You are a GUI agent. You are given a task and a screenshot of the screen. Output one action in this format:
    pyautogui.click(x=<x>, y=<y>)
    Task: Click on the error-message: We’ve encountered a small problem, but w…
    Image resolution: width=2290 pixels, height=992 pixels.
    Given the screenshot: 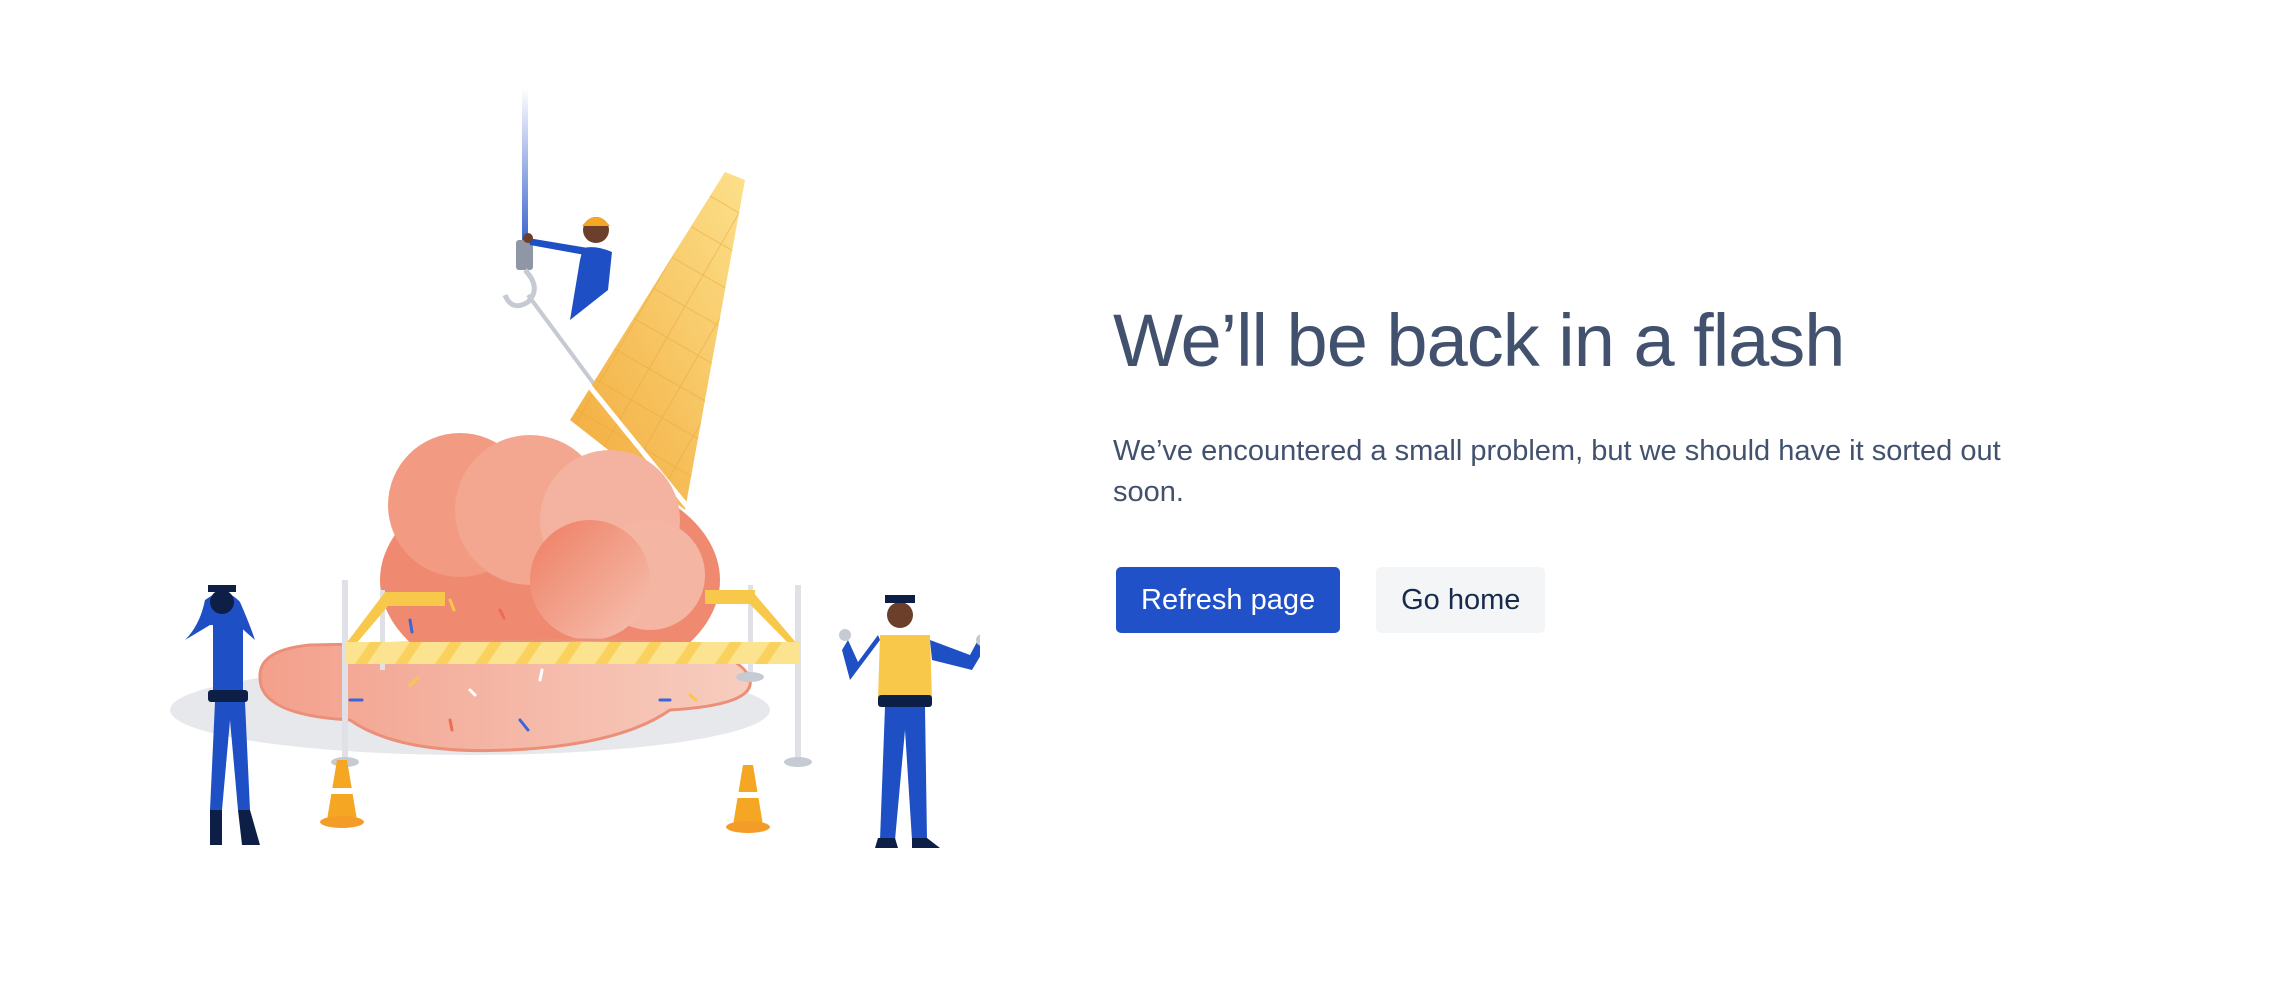 What is the action you would take?
    pyautogui.click(x=1557, y=472)
    